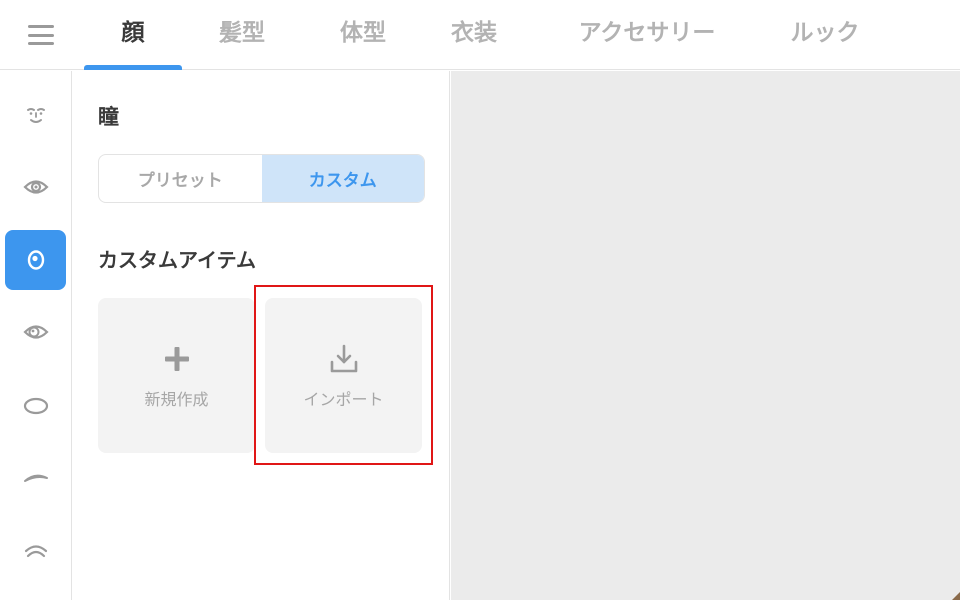  I want to click on sidebar-item-face, so click(35, 115).